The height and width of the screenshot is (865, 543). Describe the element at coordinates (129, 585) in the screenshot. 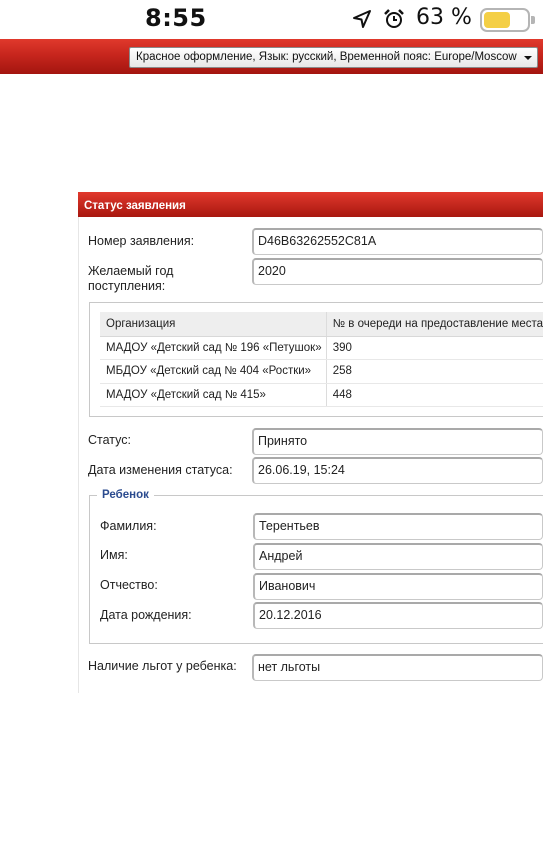

I see `patronymic-label: Отчество:` at that location.